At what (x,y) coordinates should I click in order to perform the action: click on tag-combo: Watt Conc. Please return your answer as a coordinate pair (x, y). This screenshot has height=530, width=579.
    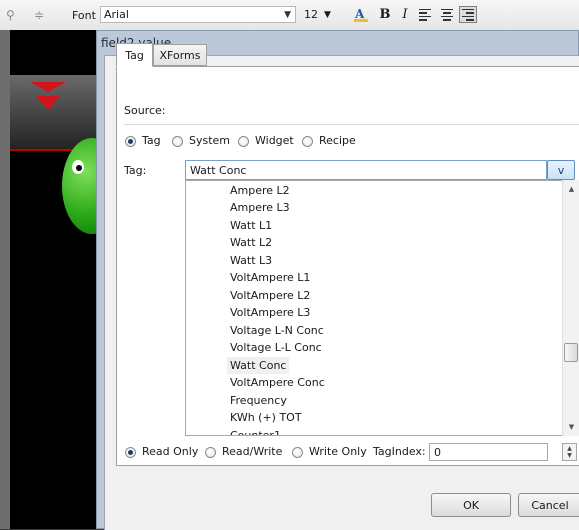
    Looking at the image, I should click on (366, 170).